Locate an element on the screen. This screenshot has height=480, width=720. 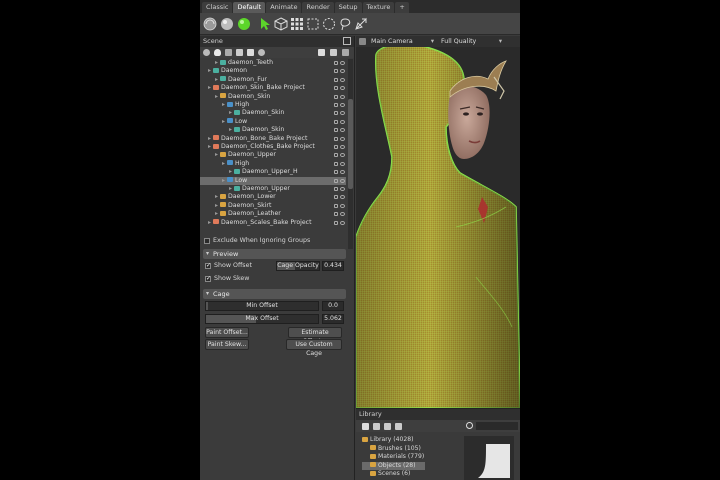
cage-section-header: Cage is located at coordinates (274, 294).